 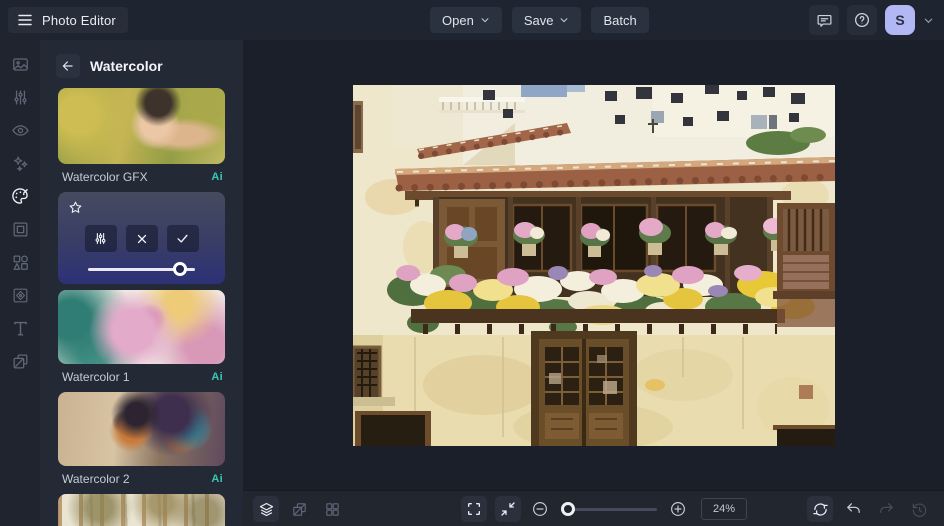 I want to click on filter-label: Watercolor GFX, so click(x=105, y=177).